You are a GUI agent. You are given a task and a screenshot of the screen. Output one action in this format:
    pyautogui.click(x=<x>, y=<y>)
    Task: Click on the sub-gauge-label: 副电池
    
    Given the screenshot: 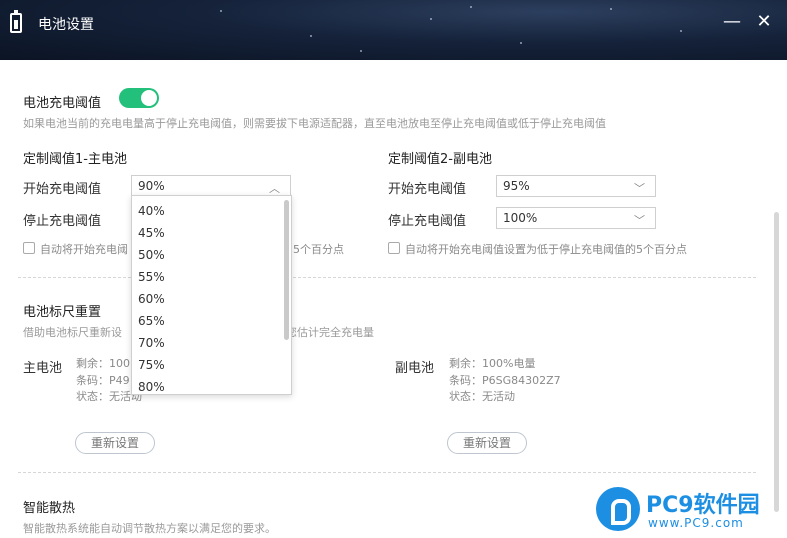 What is the action you would take?
    pyautogui.click(x=415, y=368)
    